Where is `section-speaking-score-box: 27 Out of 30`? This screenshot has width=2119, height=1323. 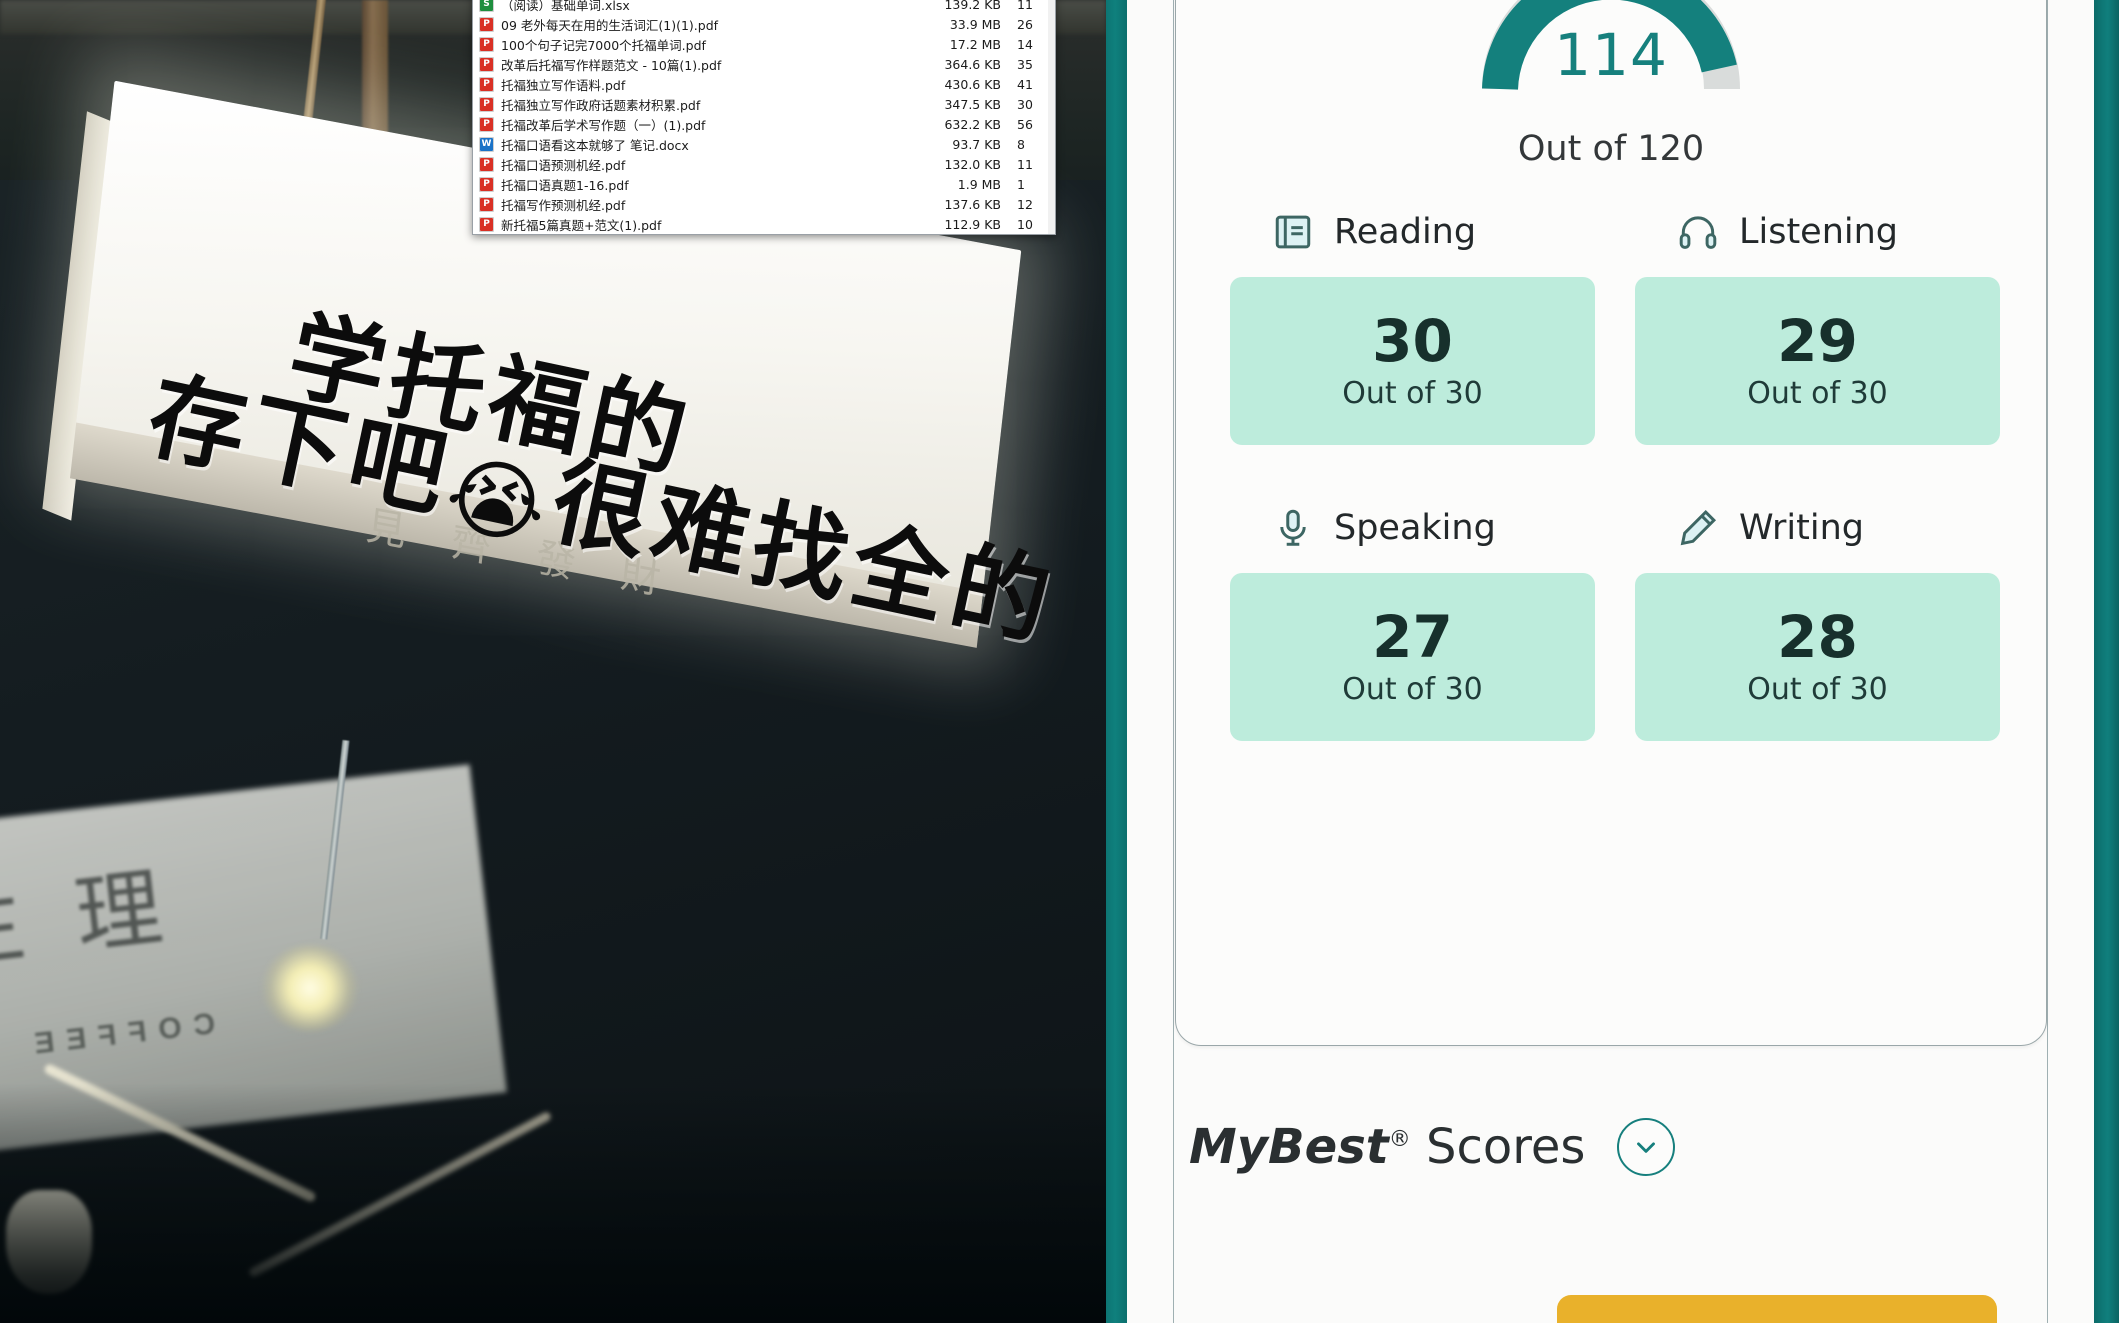
section-speaking-score-box: 27 Out of 30 is located at coordinates (1412, 657).